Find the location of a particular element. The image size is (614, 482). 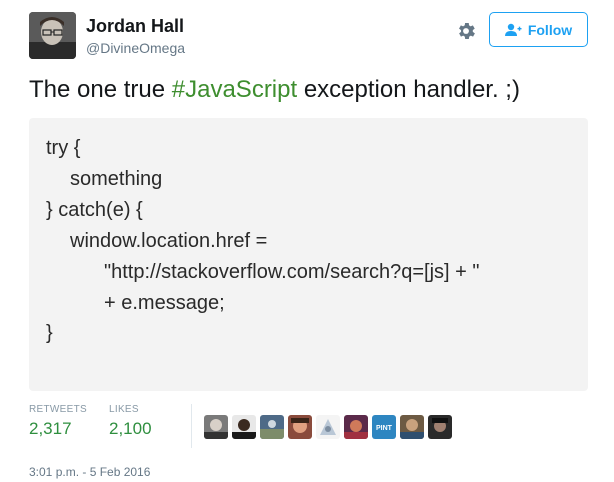

pint-badge-text: PINT is located at coordinates (384, 428).